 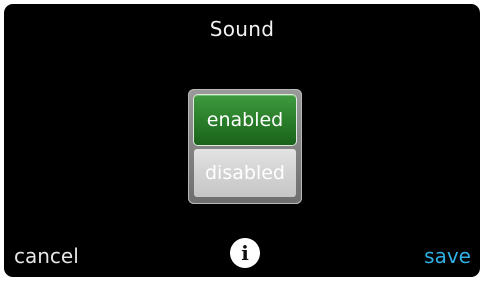 I want to click on info-icon: i, so click(x=245, y=253).